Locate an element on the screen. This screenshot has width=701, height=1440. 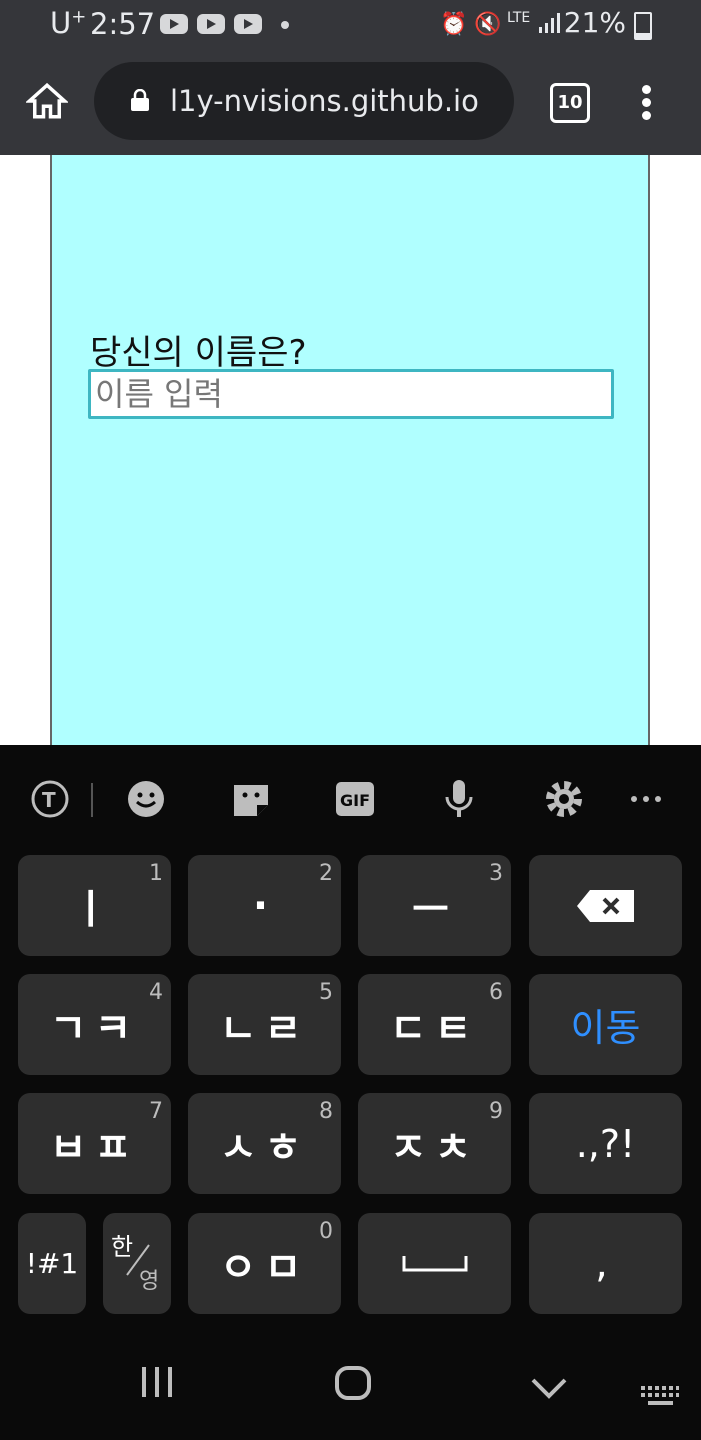
overflow-menu-button is located at coordinates (646, 103).